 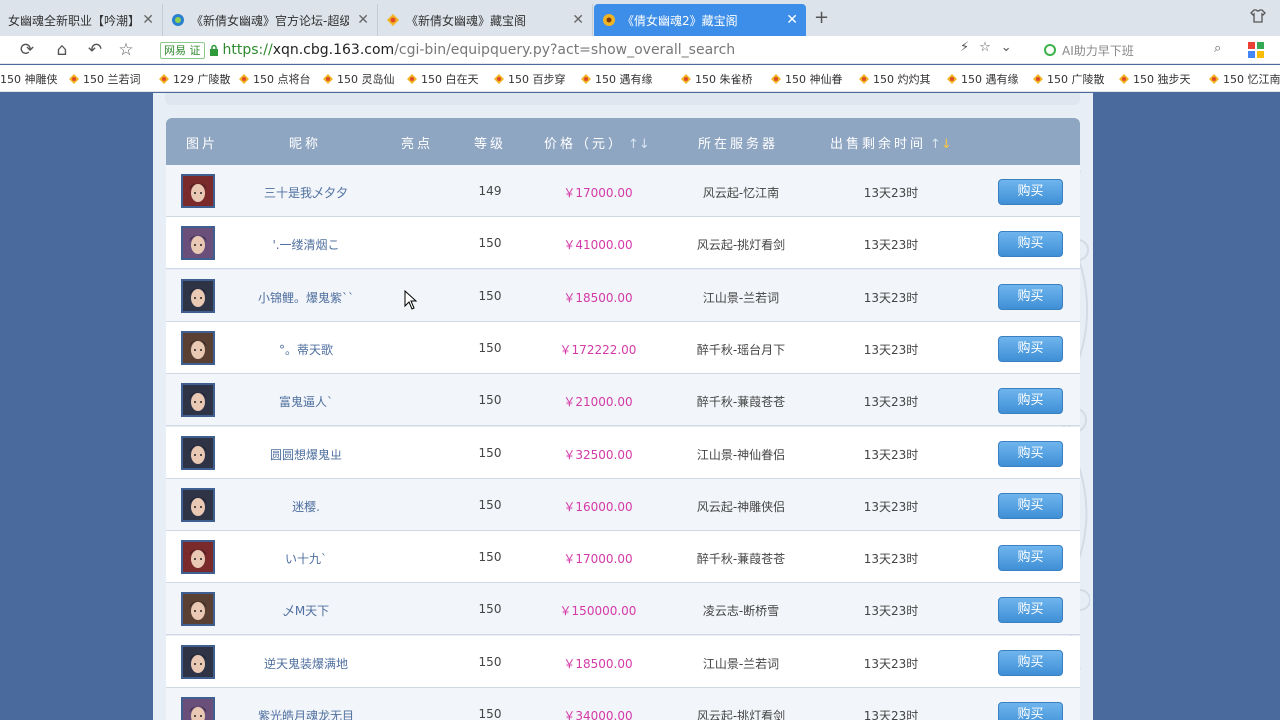 What do you see at coordinates (741, 245) in the screenshot?
I see `server-cell: 风云起-挑灯看剑` at bounding box center [741, 245].